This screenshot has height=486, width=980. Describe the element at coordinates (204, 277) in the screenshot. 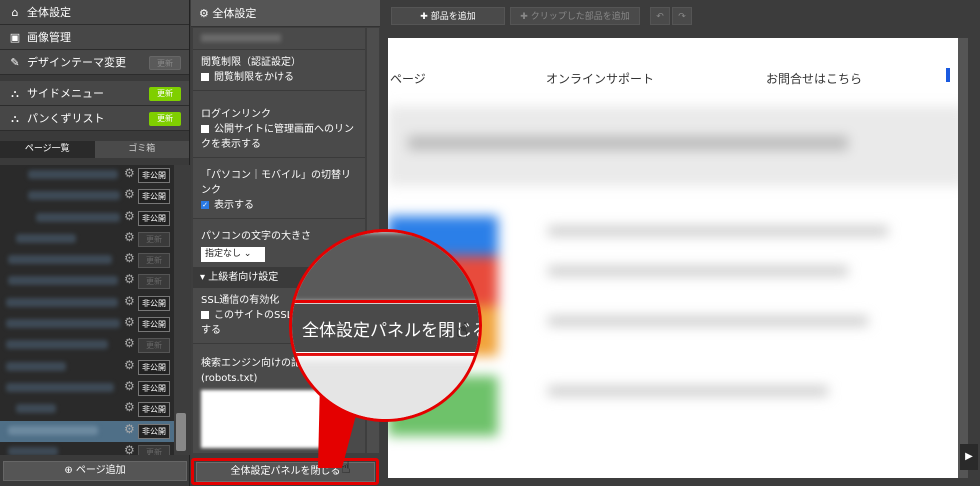

I see `triangle-down-icon: ▾` at that location.